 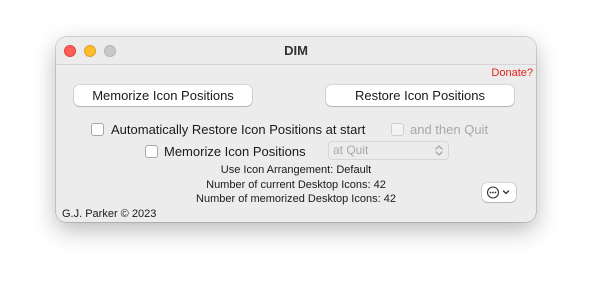 What do you see at coordinates (235, 151) in the screenshot?
I see `memorize-label: Memorize Icon Positions` at bounding box center [235, 151].